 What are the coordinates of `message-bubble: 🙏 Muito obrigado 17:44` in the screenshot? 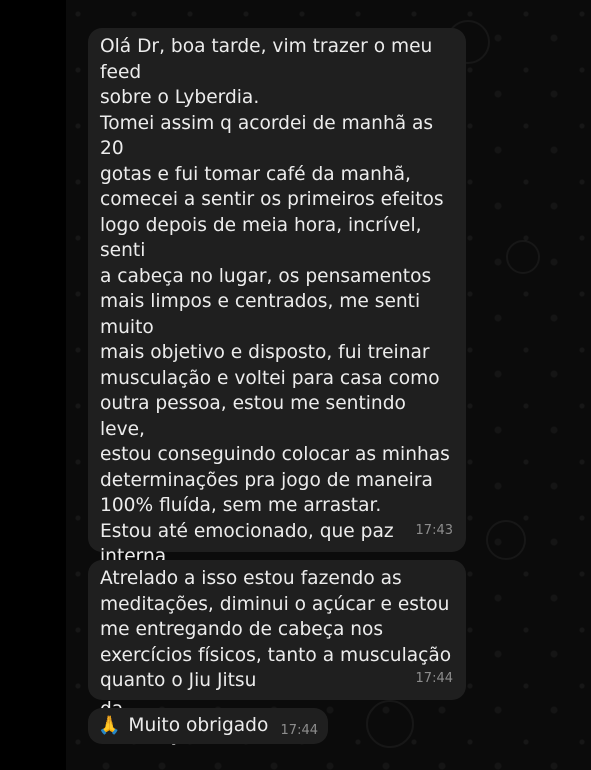 It's located at (208, 726).